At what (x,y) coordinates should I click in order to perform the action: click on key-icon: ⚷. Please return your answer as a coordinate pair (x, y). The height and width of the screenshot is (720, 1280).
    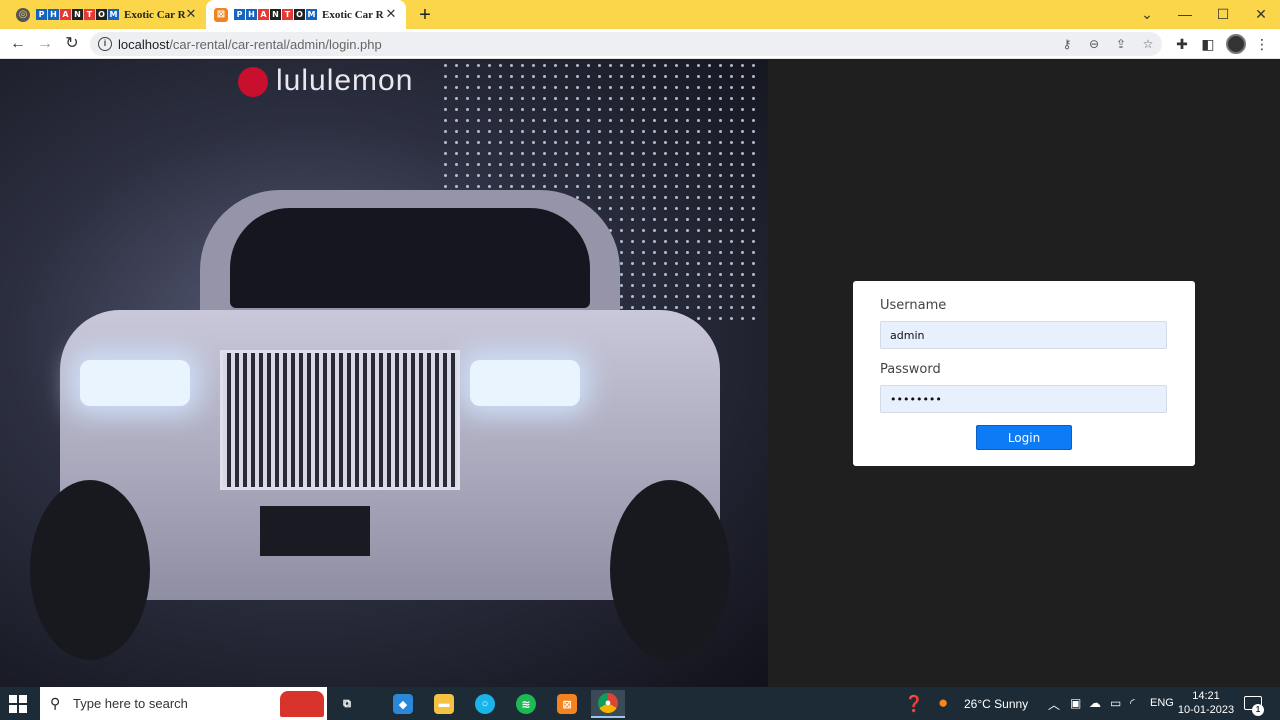
    Looking at the image, I should click on (1067, 44).